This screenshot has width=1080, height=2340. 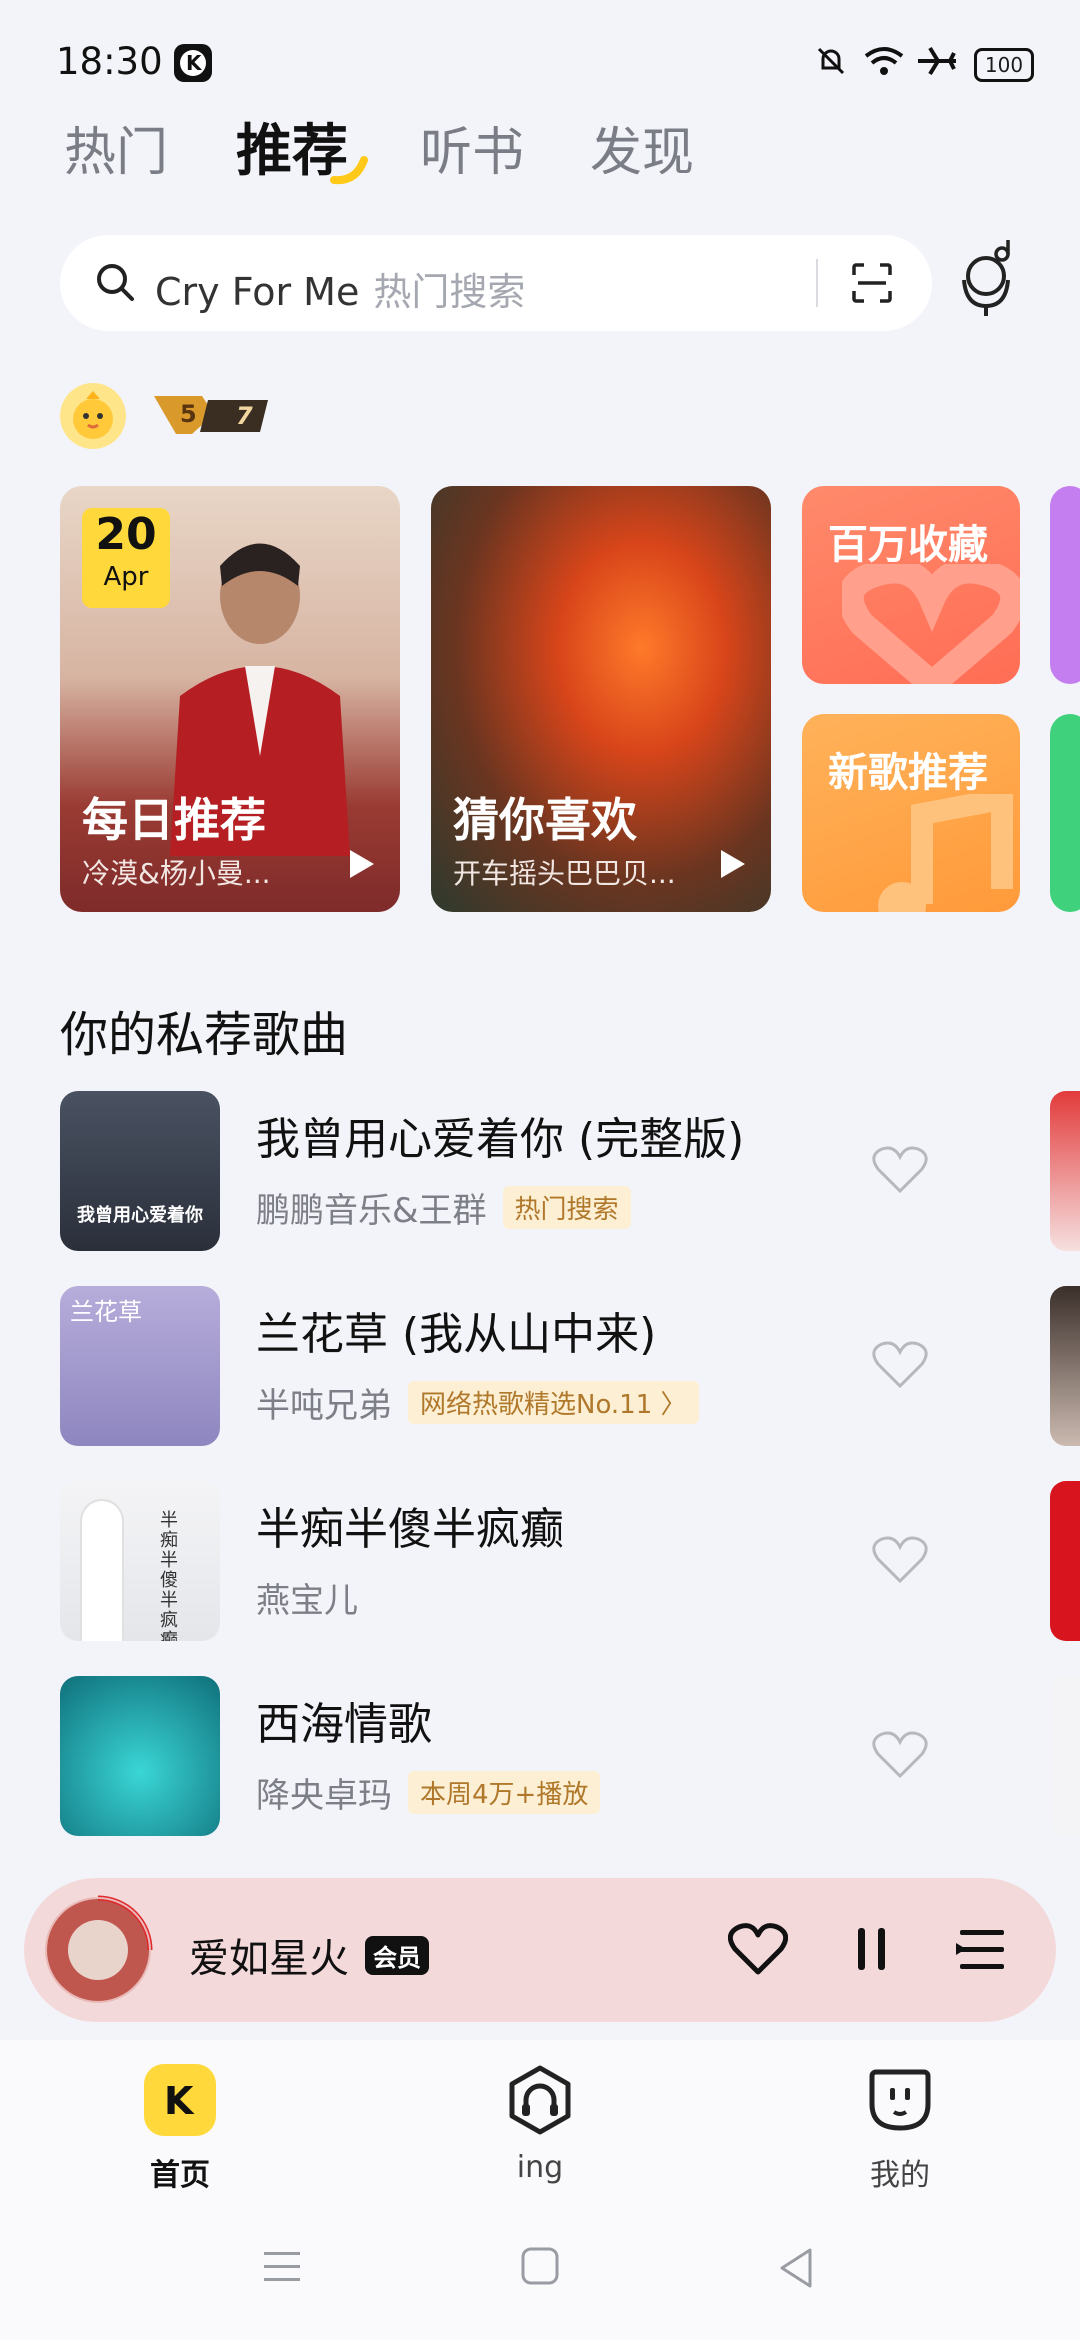 I want to click on app-notification-icon: K, so click(x=193, y=63).